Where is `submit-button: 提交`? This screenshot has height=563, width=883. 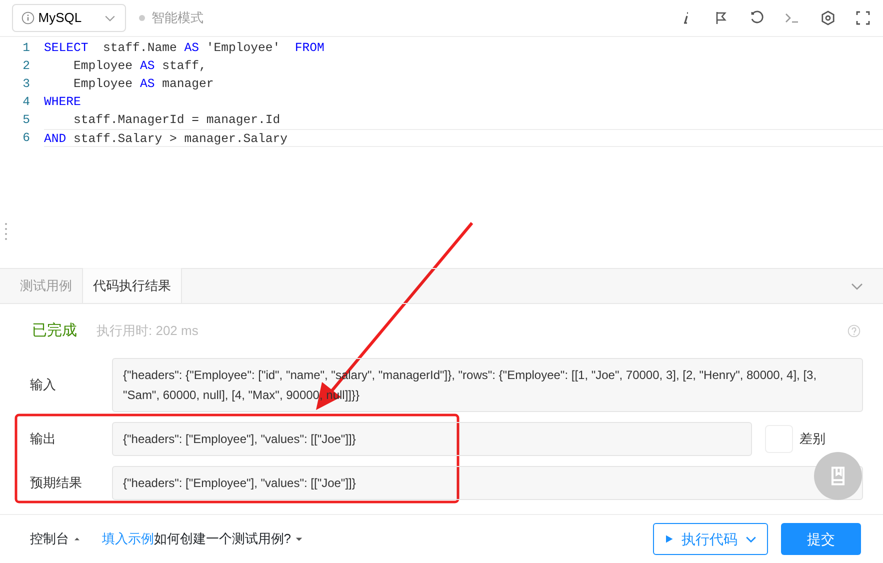 submit-button: 提交 is located at coordinates (821, 539).